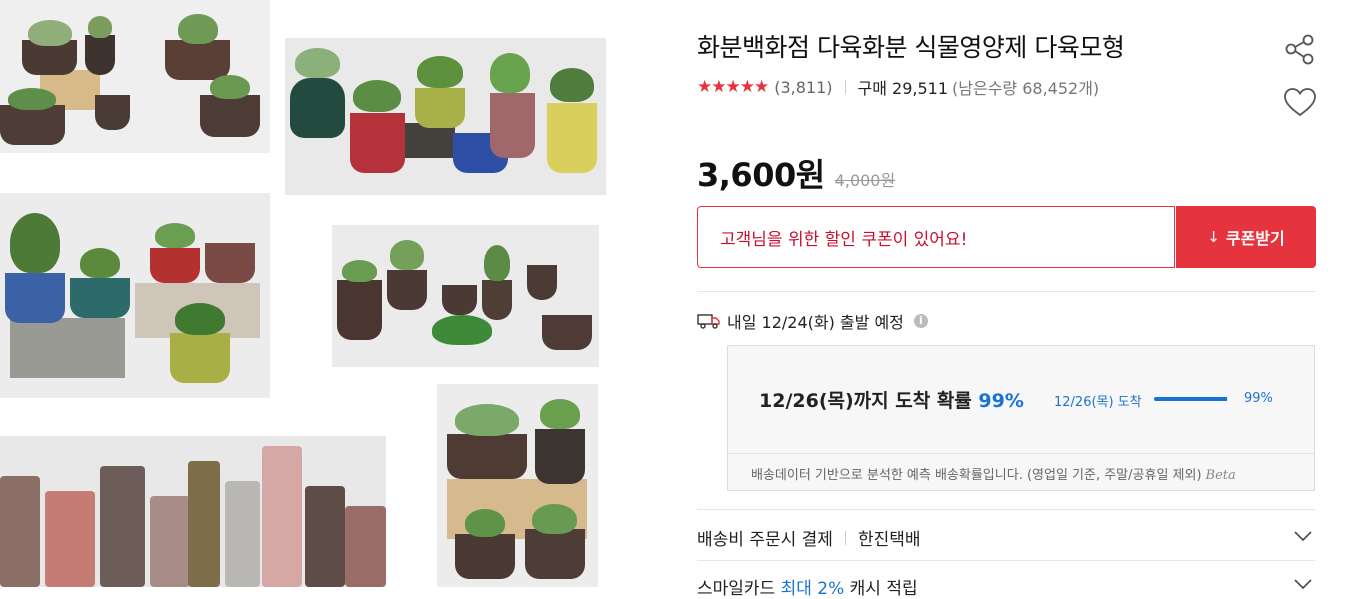 The height and width of the screenshot is (599, 1345). Describe the element at coordinates (865, 180) in the screenshot. I see `original-price: 4,000원` at that location.